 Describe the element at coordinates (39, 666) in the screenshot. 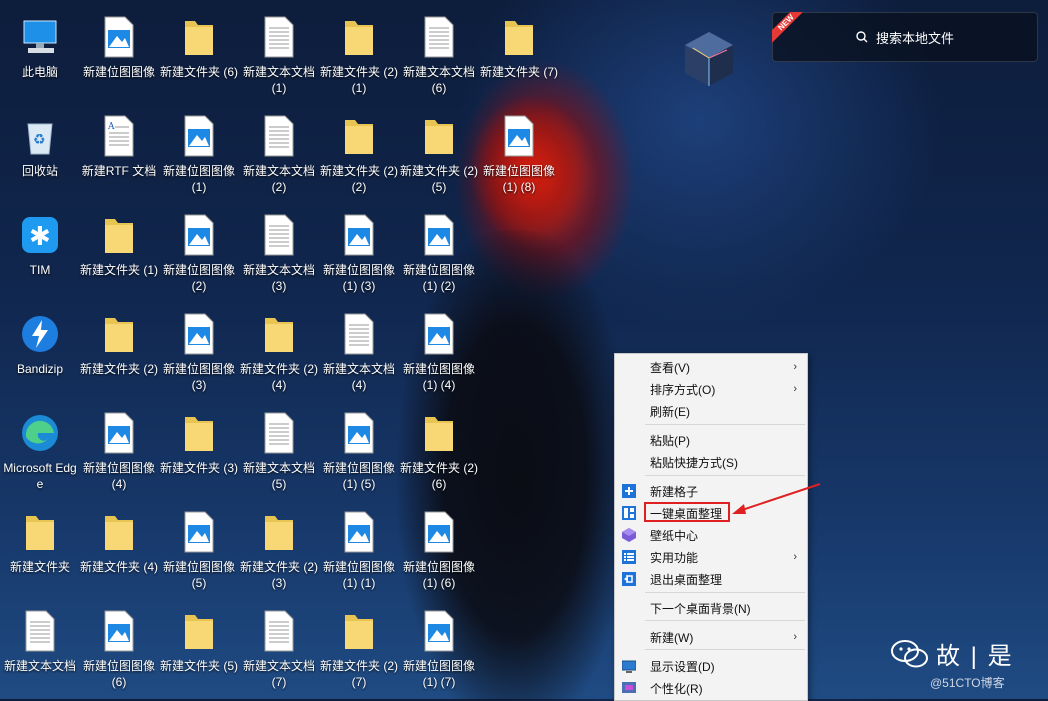

I see `desktop-icon-label: 新建文本文档` at that location.